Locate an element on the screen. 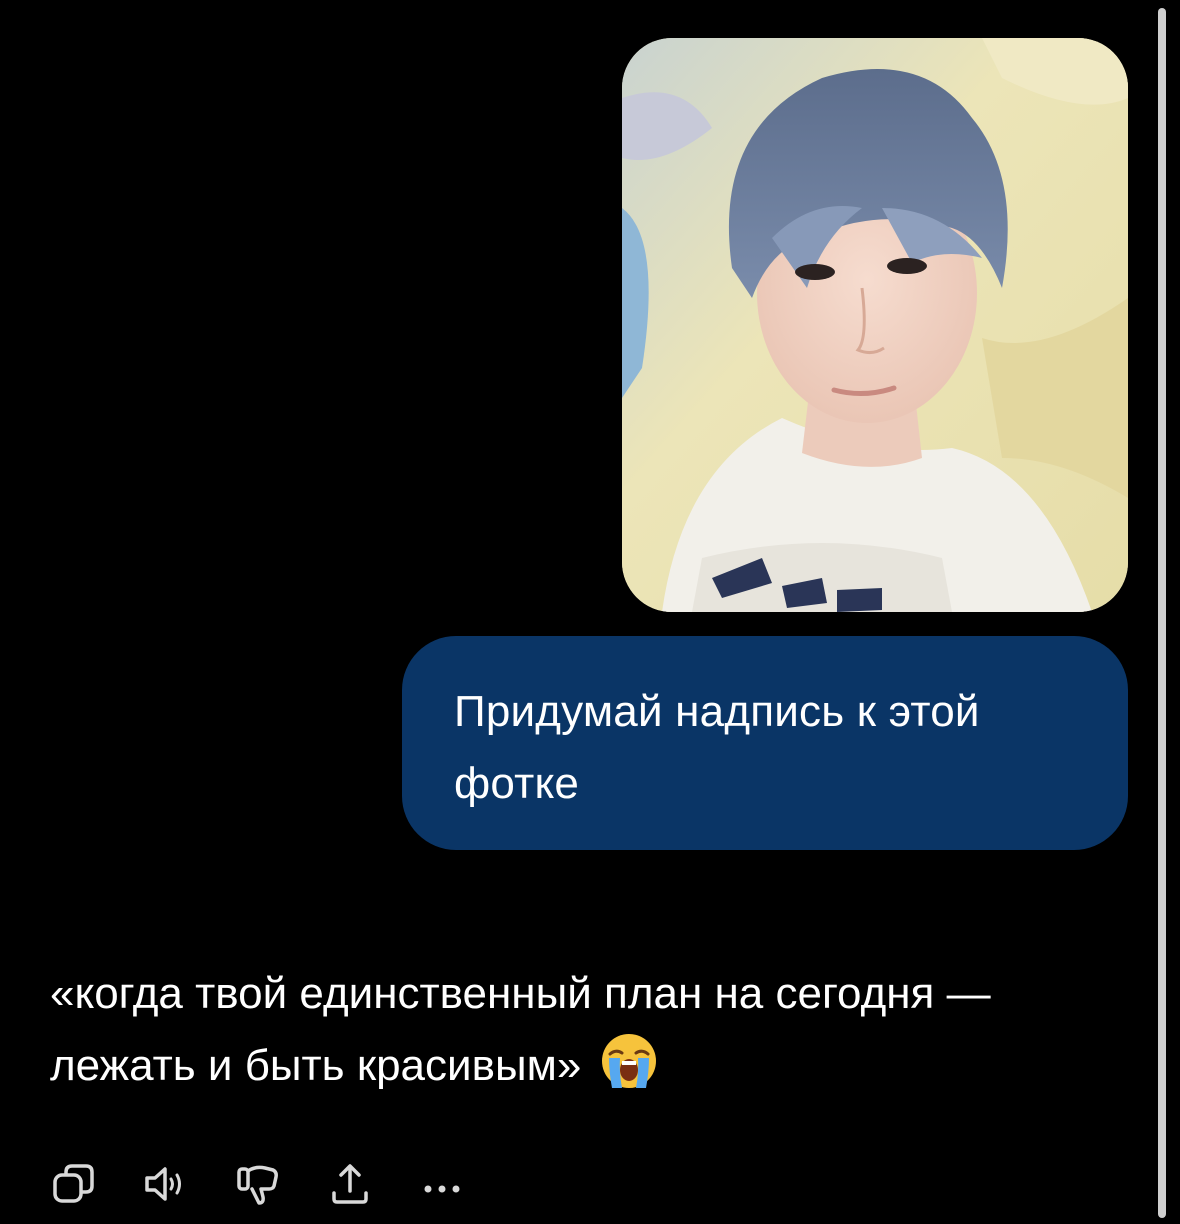 Image resolution: width=1180 pixels, height=1224 pixels. copy-button is located at coordinates (74, 1184).